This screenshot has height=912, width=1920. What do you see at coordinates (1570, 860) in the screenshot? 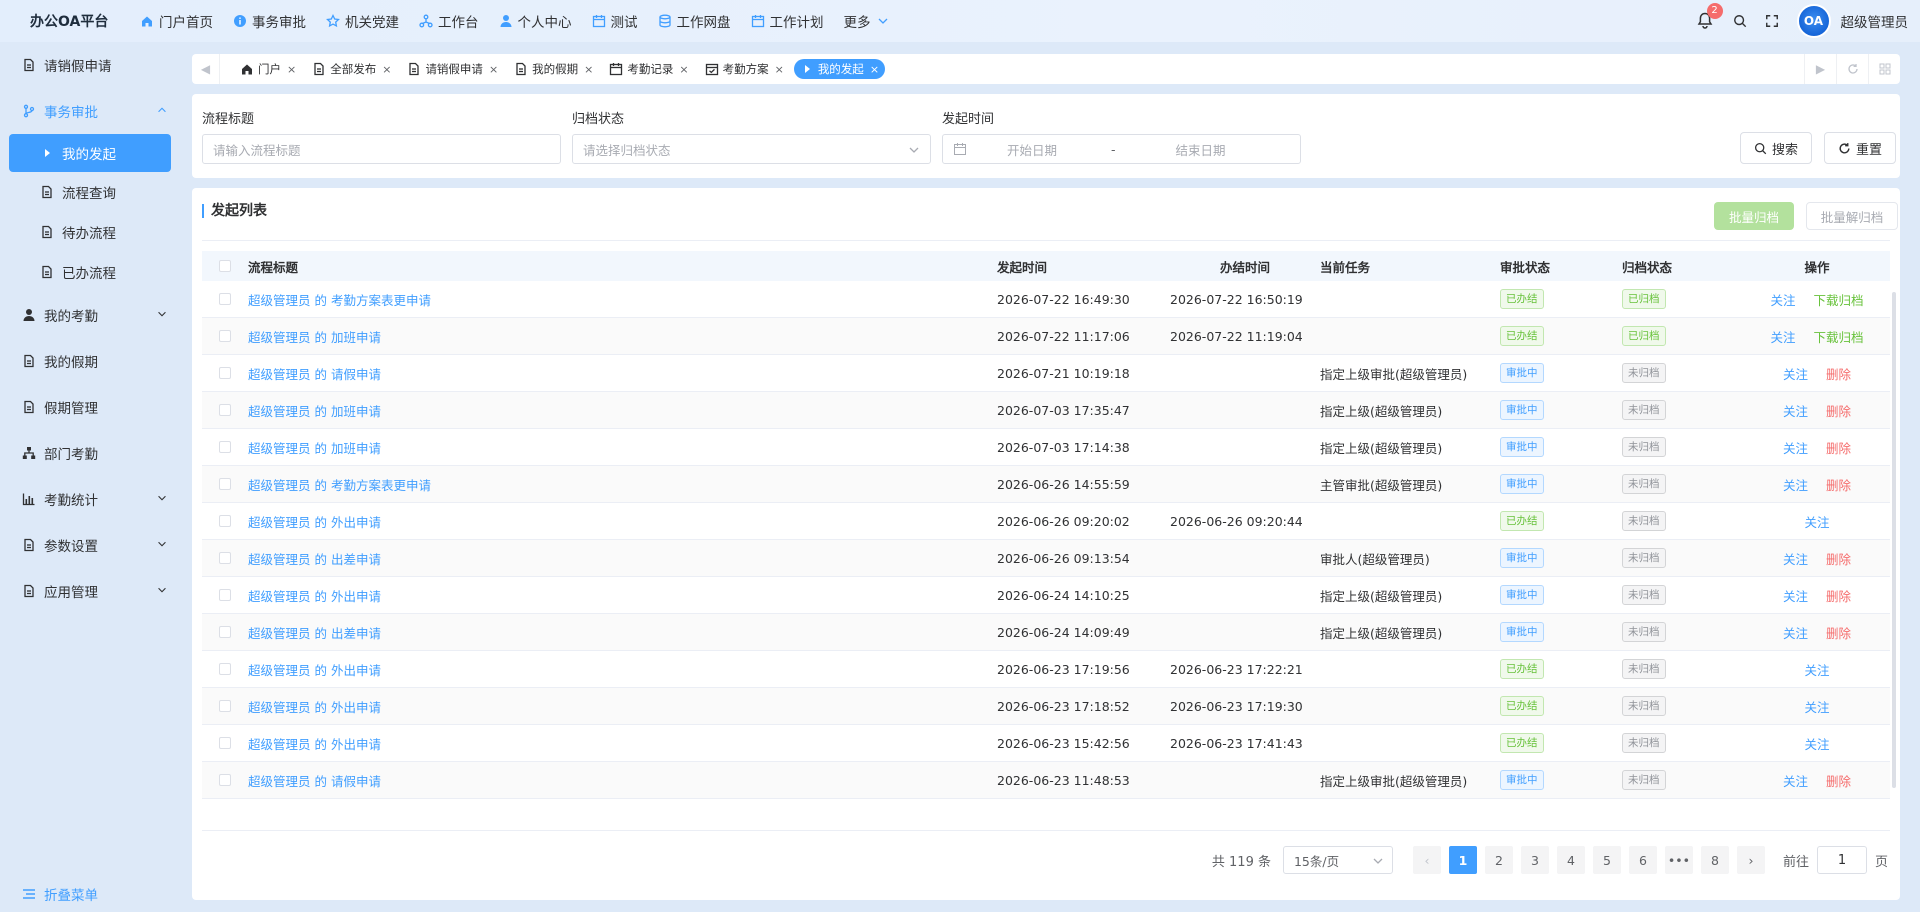
I see `page-button: 4` at bounding box center [1570, 860].